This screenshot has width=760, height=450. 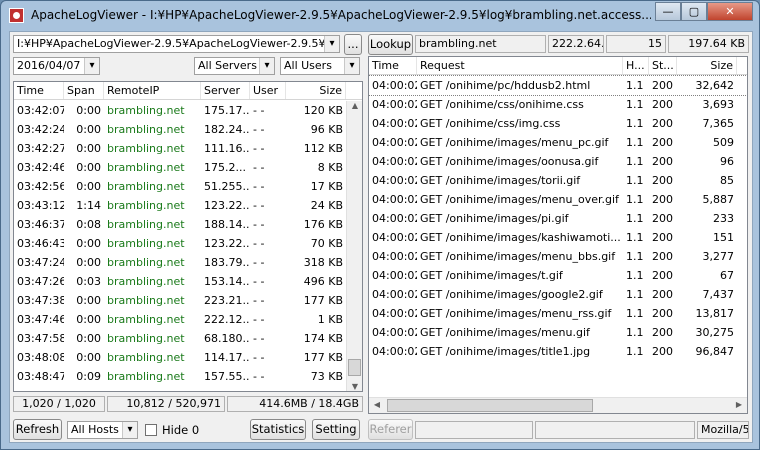 What do you see at coordinates (152, 90) in the screenshot?
I see `col-remoteip: RemoteIP` at bounding box center [152, 90].